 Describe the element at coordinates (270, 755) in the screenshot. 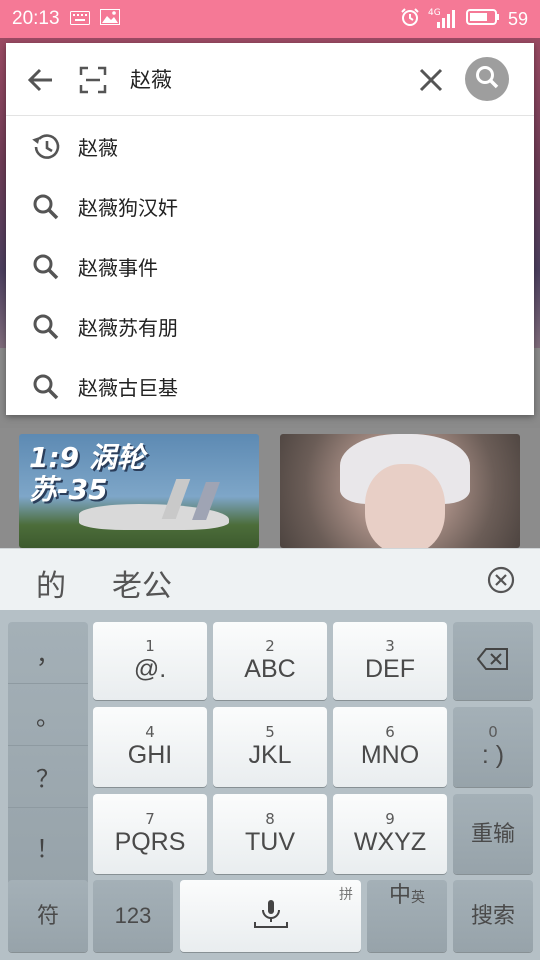

I see `key-label: JKL` at that location.